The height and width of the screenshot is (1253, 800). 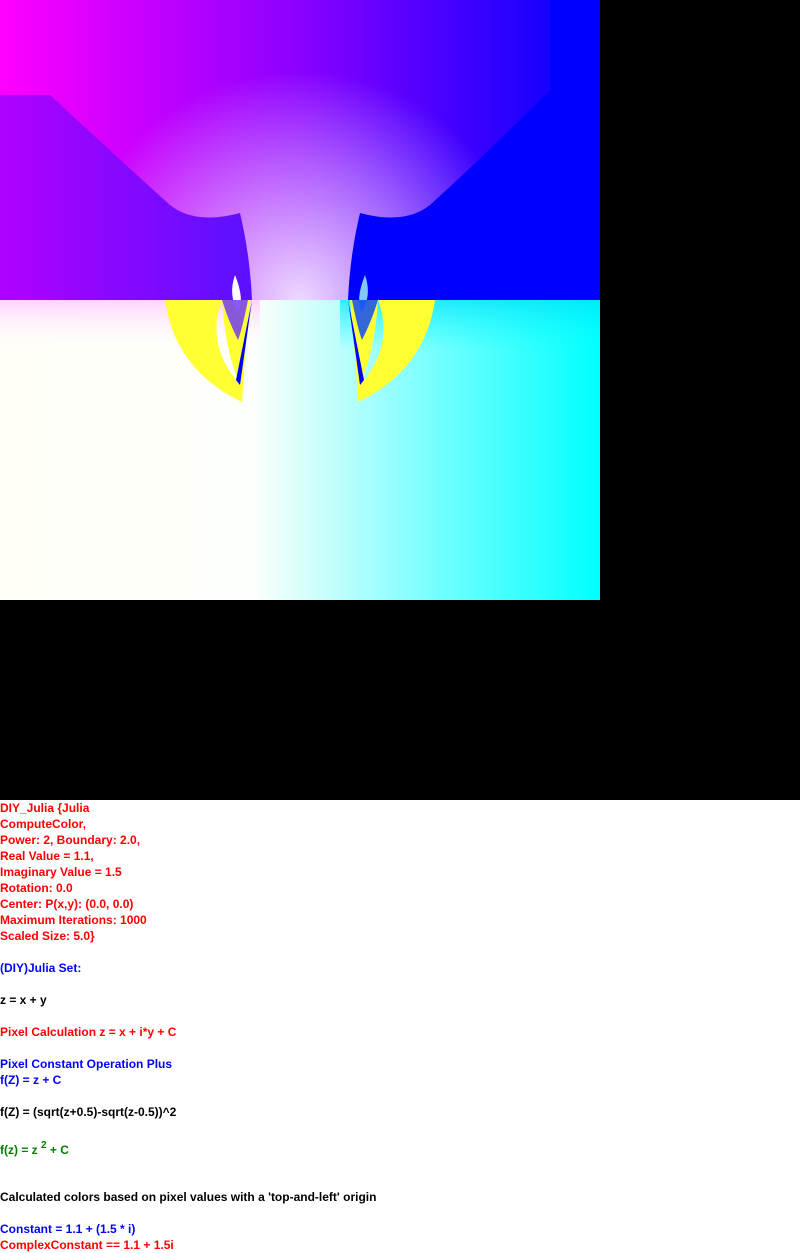 What do you see at coordinates (88, 1032) in the screenshot?
I see `pixel-calculation: Pixel Calculation z = x + i*y + C` at bounding box center [88, 1032].